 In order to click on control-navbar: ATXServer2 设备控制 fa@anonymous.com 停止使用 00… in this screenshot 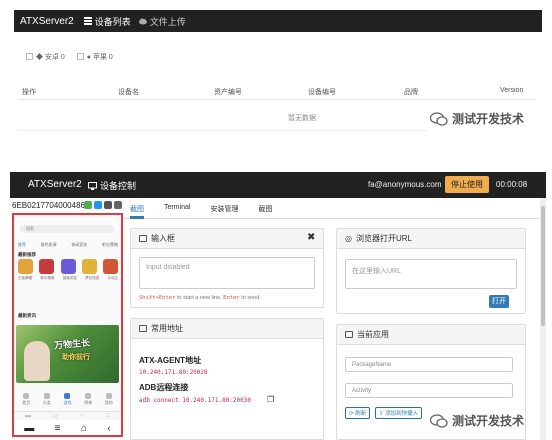, I will do `click(278, 185)`.